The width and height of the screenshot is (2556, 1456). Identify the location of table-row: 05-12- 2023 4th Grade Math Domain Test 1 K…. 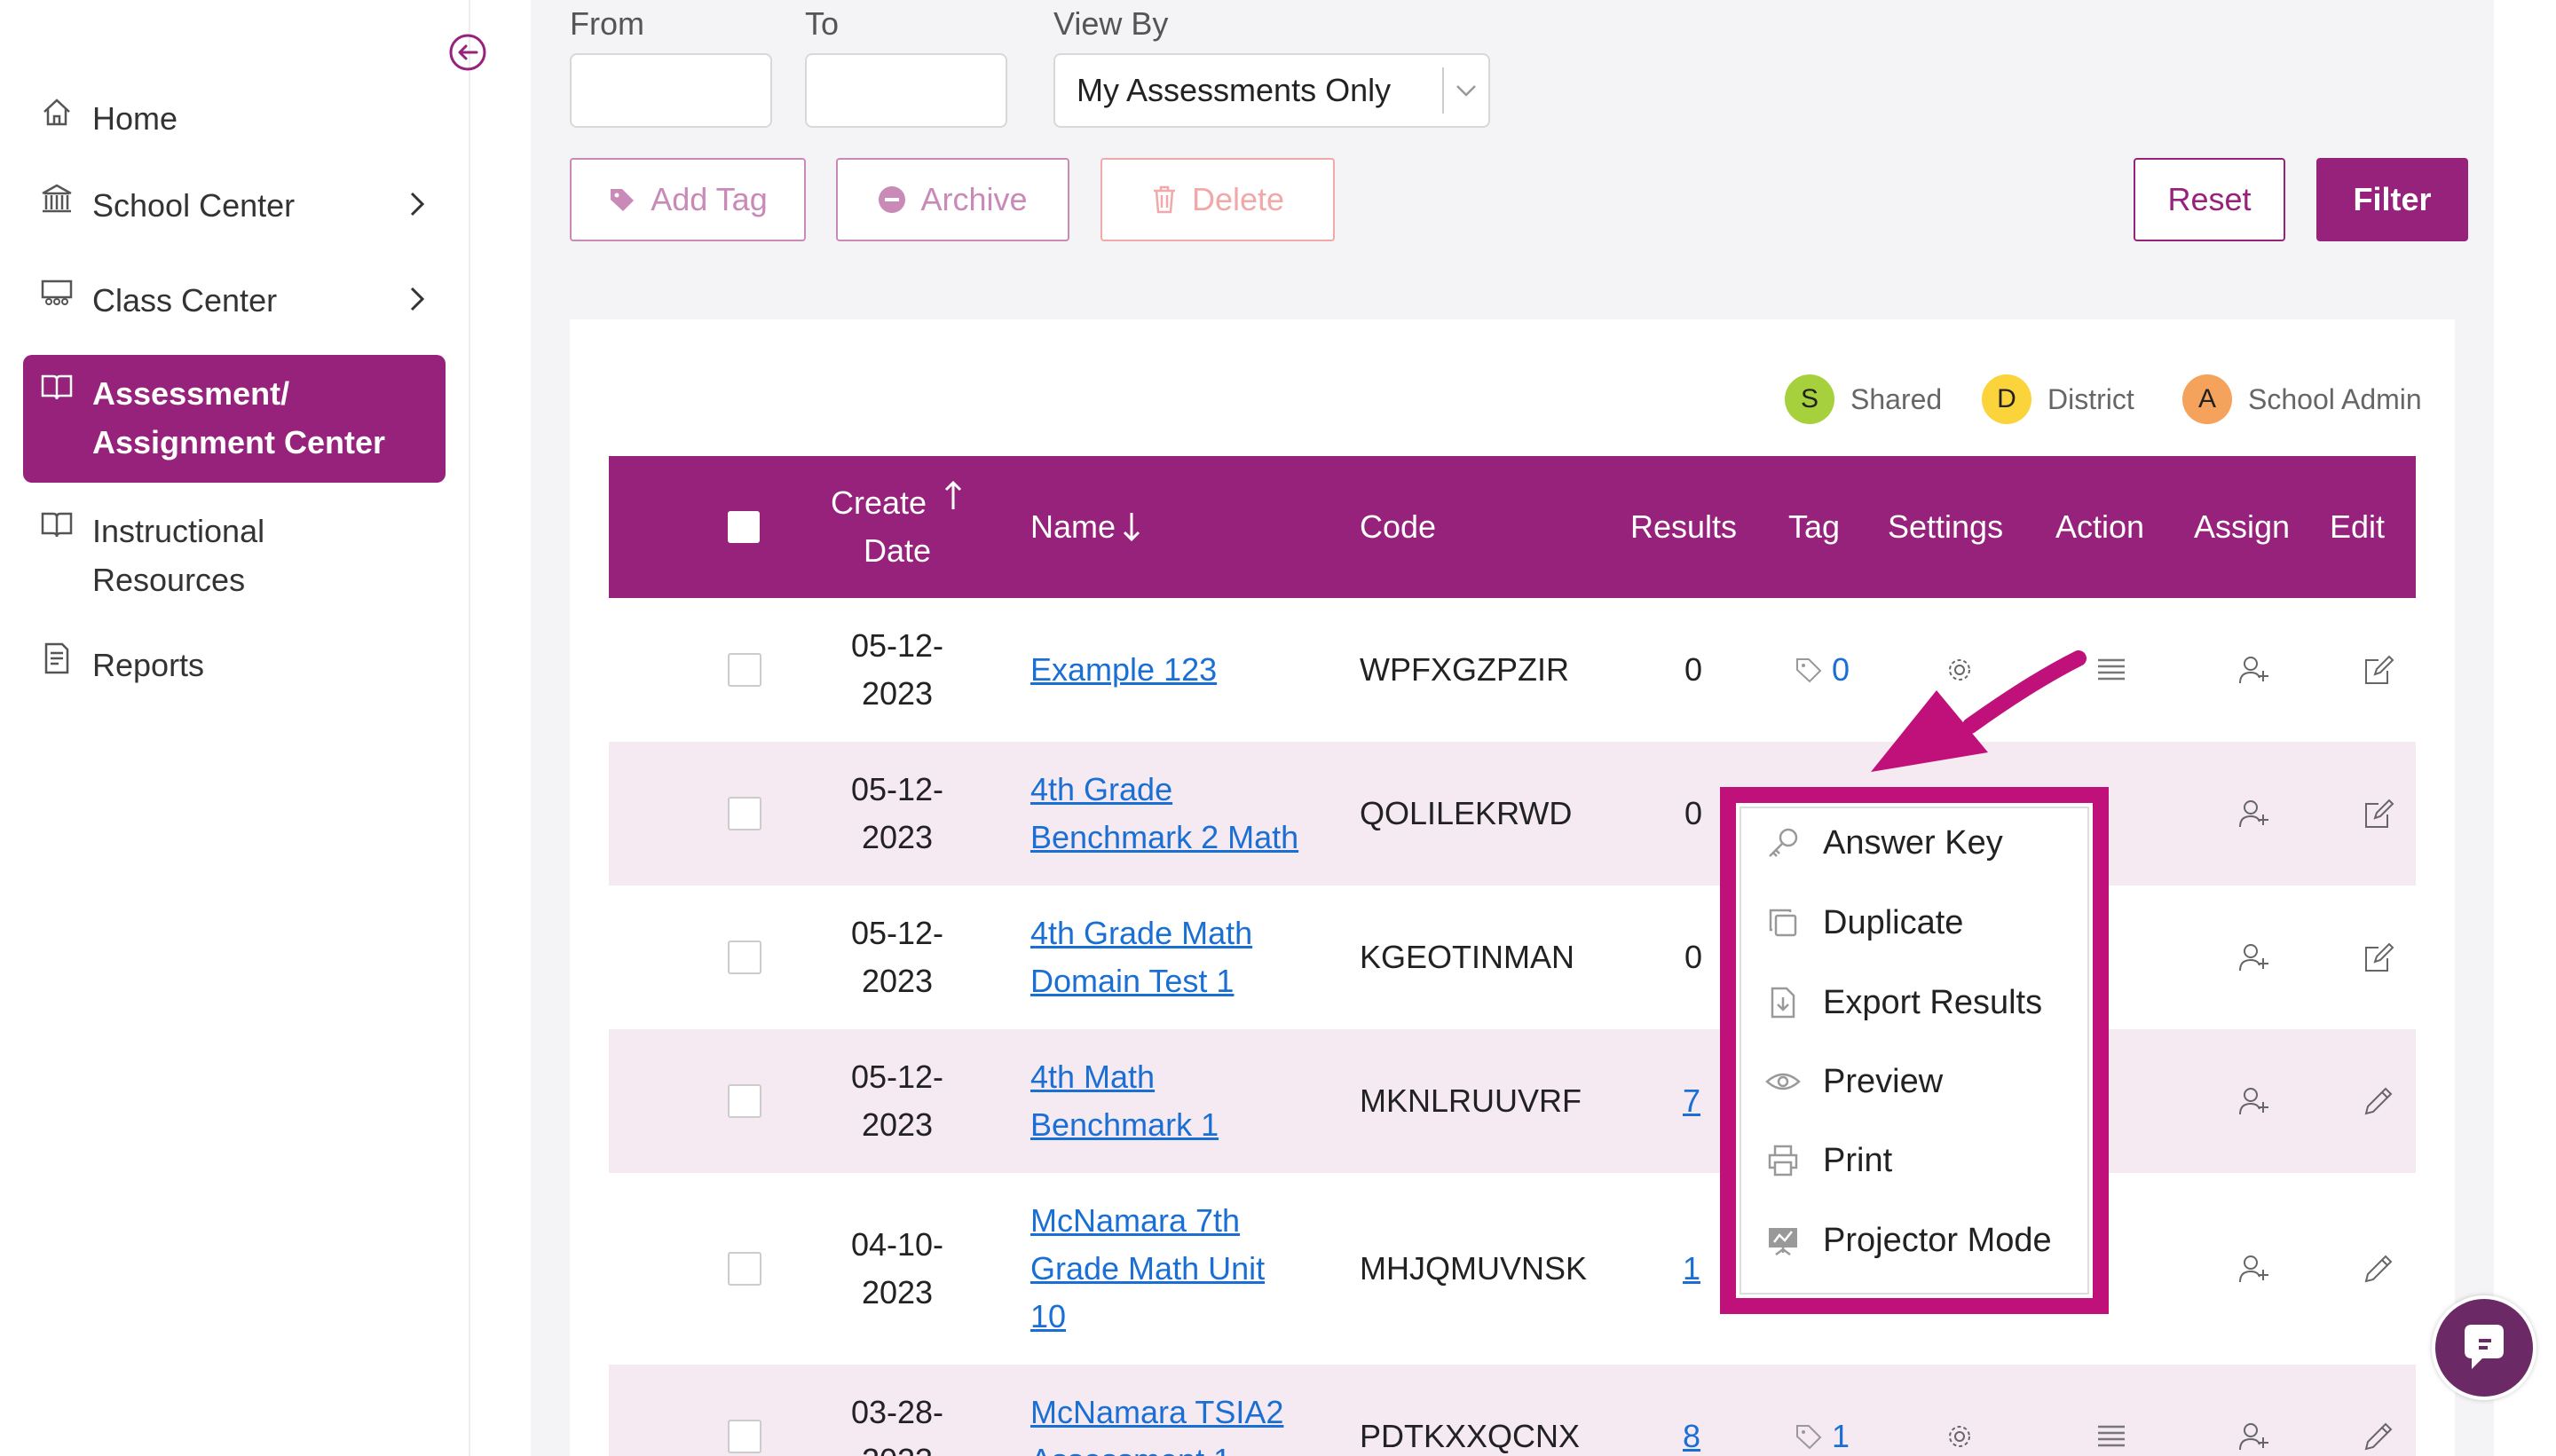
(1512, 957).